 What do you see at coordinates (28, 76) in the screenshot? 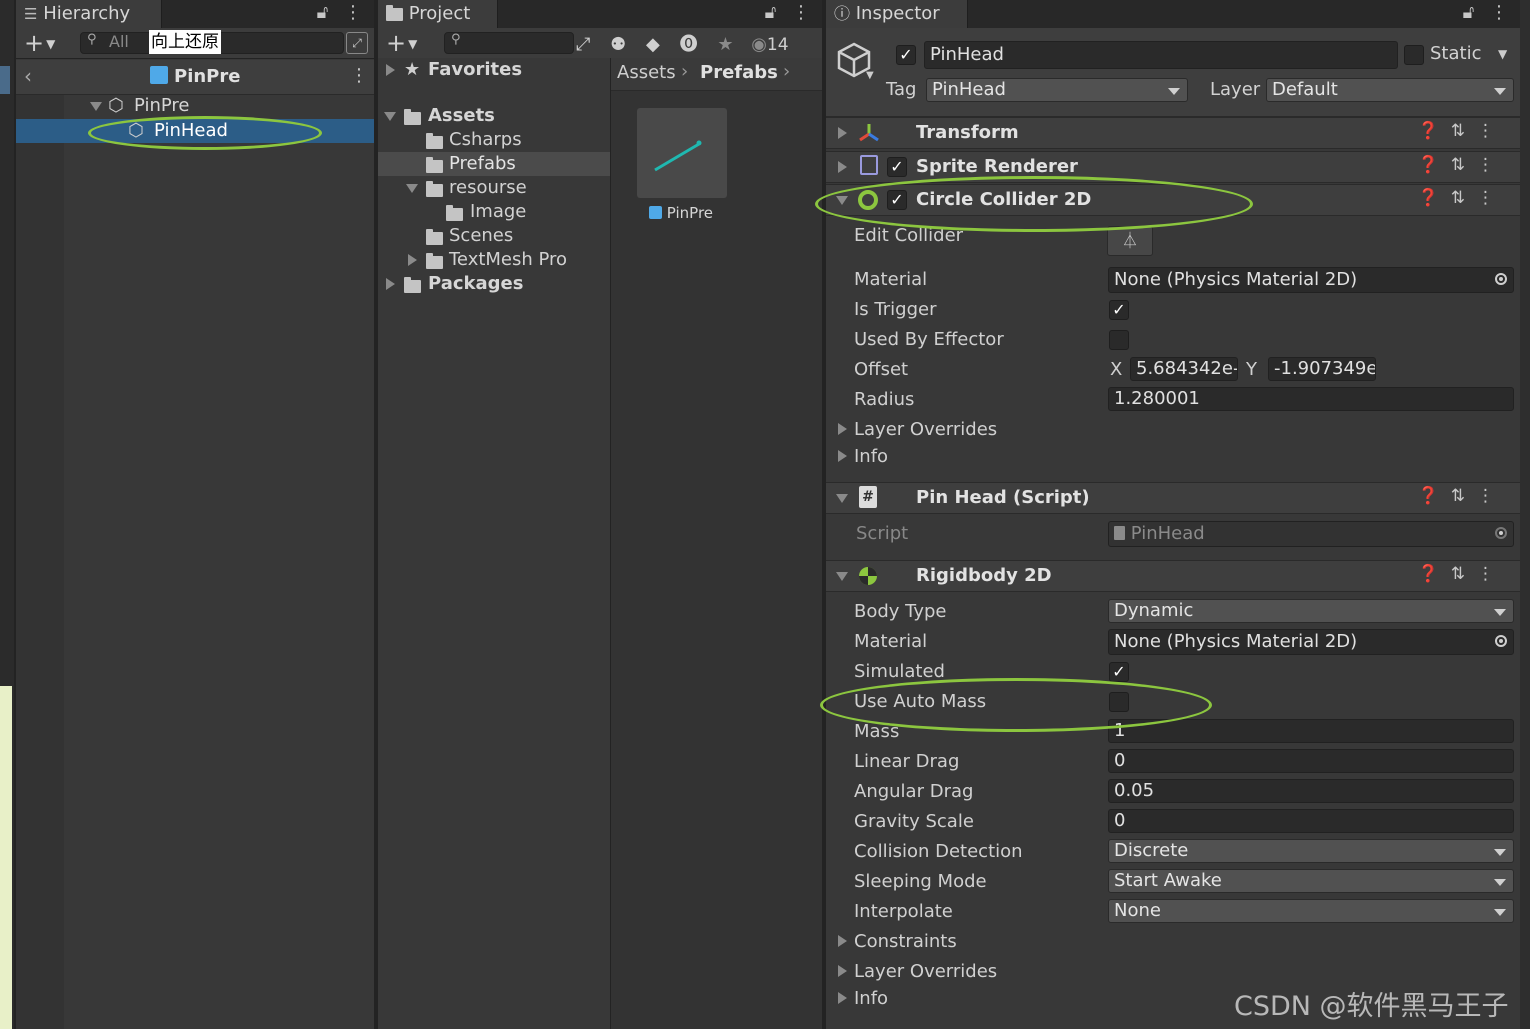
I see `back-chevron-icon: ‹` at bounding box center [28, 76].